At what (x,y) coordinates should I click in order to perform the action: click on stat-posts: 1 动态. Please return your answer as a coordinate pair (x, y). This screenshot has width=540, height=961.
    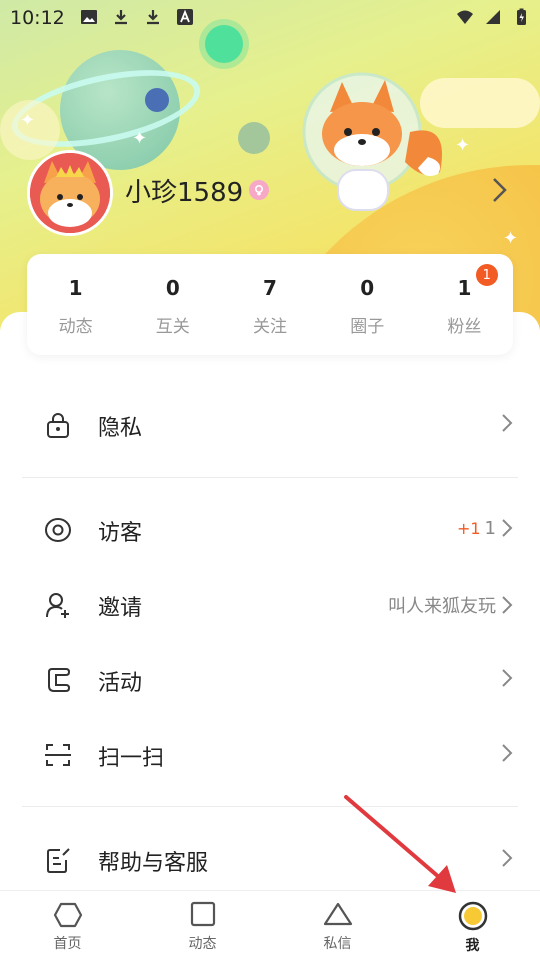
    Looking at the image, I should click on (75, 304).